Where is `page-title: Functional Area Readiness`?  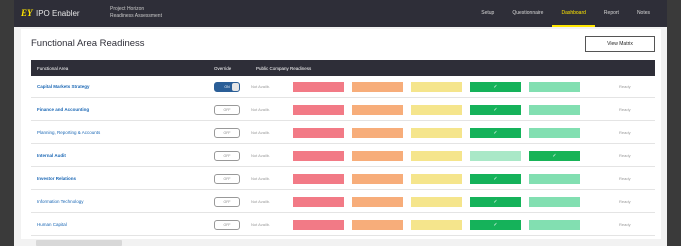 page-title: Functional Area Readiness is located at coordinates (88, 43).